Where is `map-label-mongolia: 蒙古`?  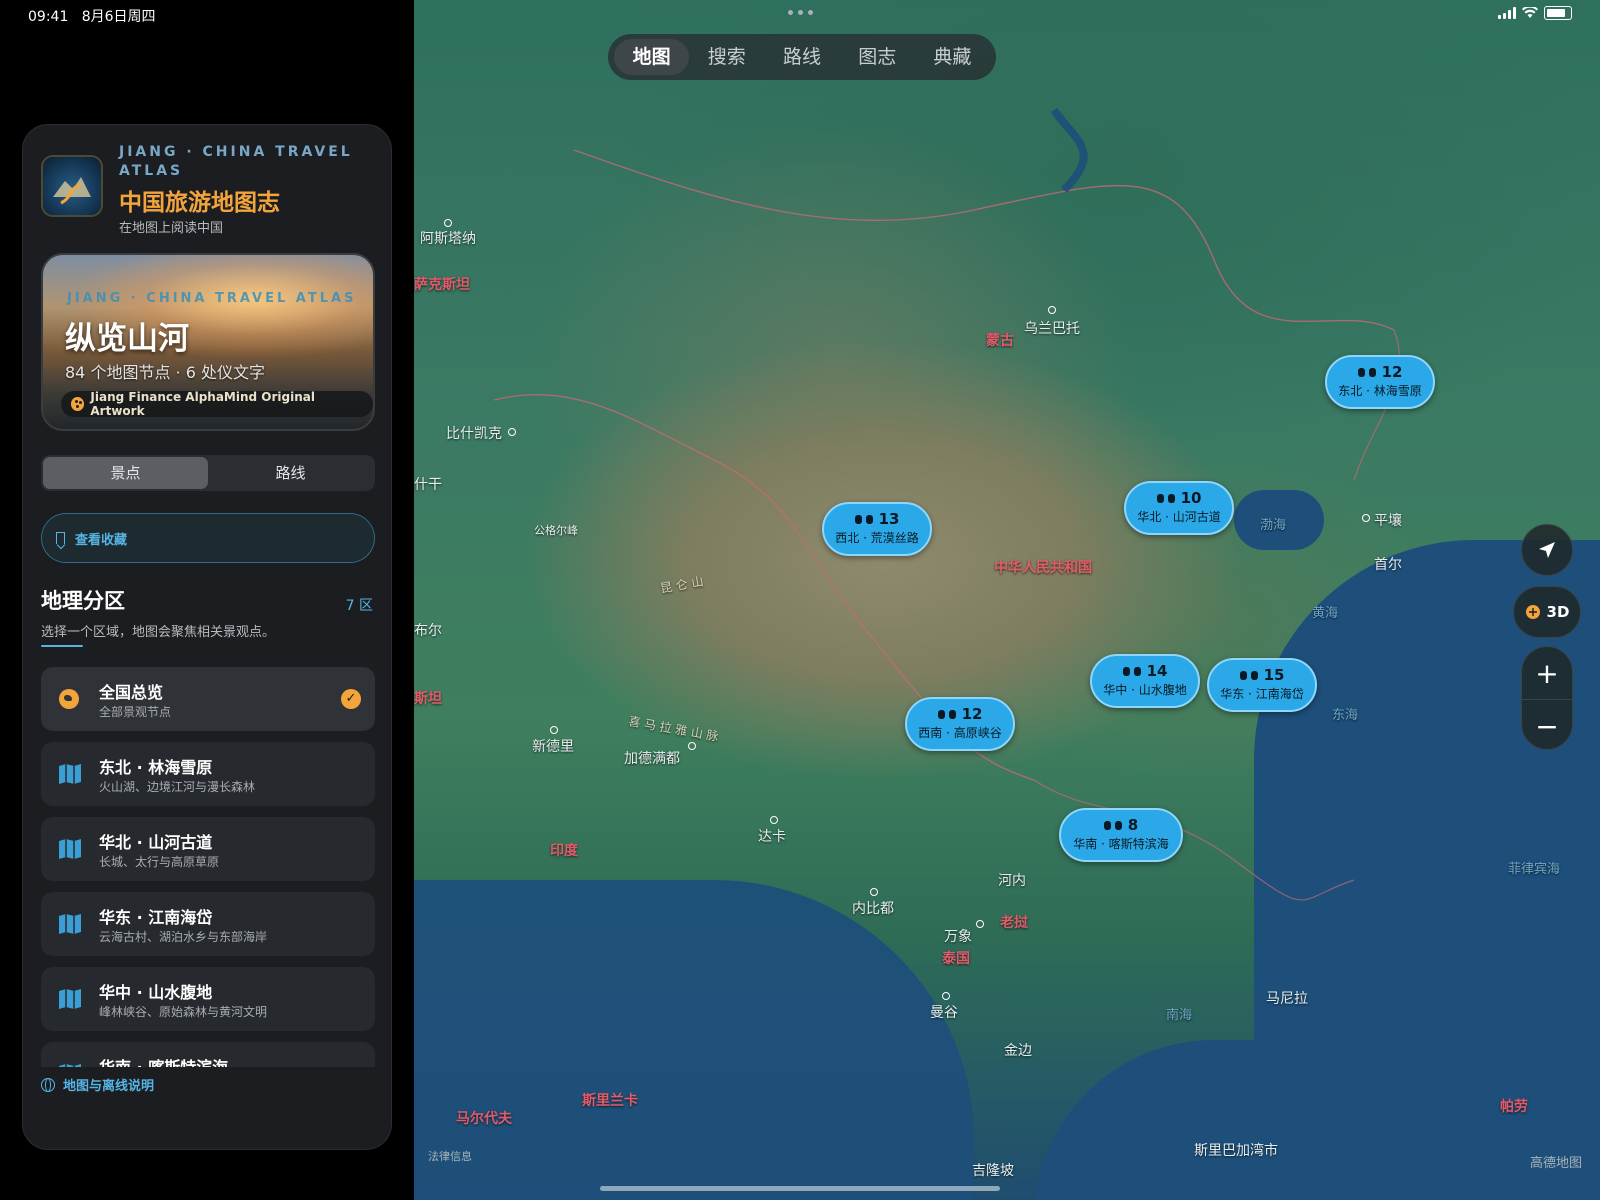 map-label-mongolia: 蒙古 is located at coordinates (1000, 340).